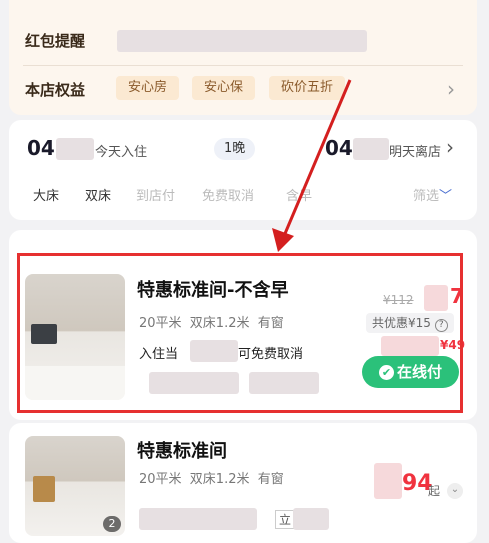 This screenshot has height=543, width=489. What do you see at coordinates (415, 152) in the screenshot?
I see `checkout-label: 明天离店` at bounding box center [415, 152].